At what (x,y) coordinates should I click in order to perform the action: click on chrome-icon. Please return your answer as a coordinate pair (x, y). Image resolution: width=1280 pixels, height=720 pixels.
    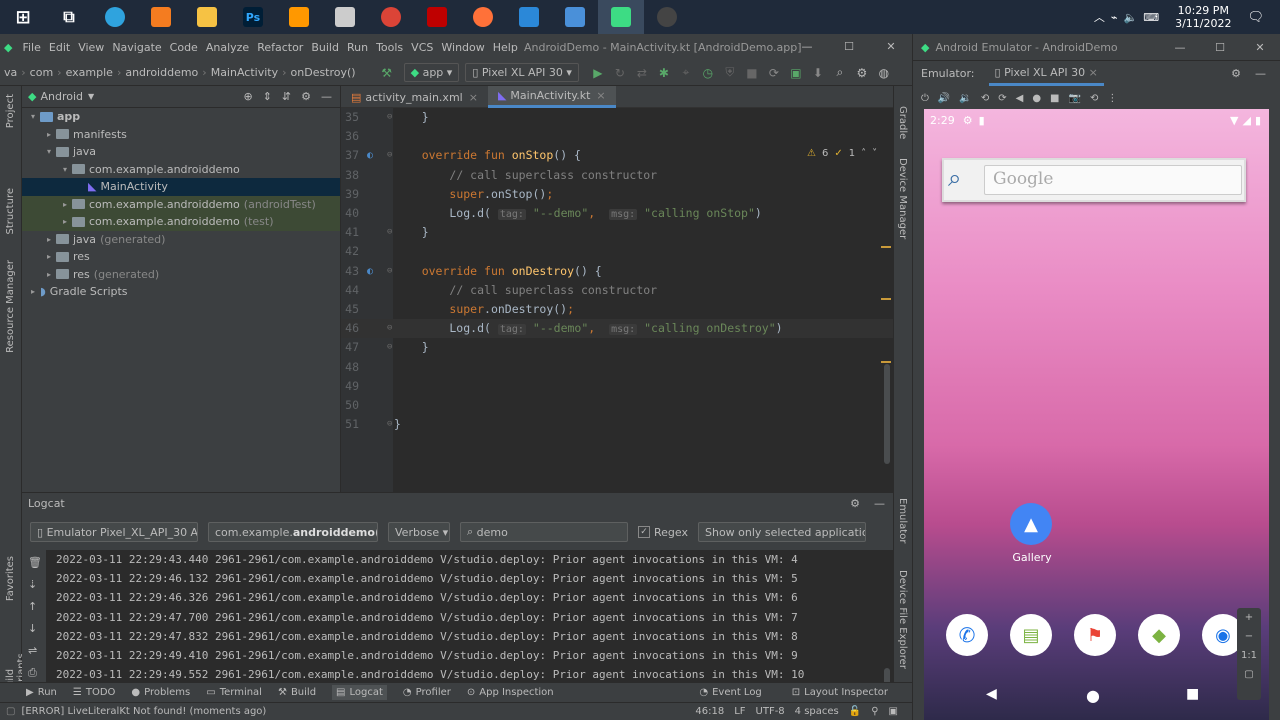
    Looking at the image, I should click on (391, 17).